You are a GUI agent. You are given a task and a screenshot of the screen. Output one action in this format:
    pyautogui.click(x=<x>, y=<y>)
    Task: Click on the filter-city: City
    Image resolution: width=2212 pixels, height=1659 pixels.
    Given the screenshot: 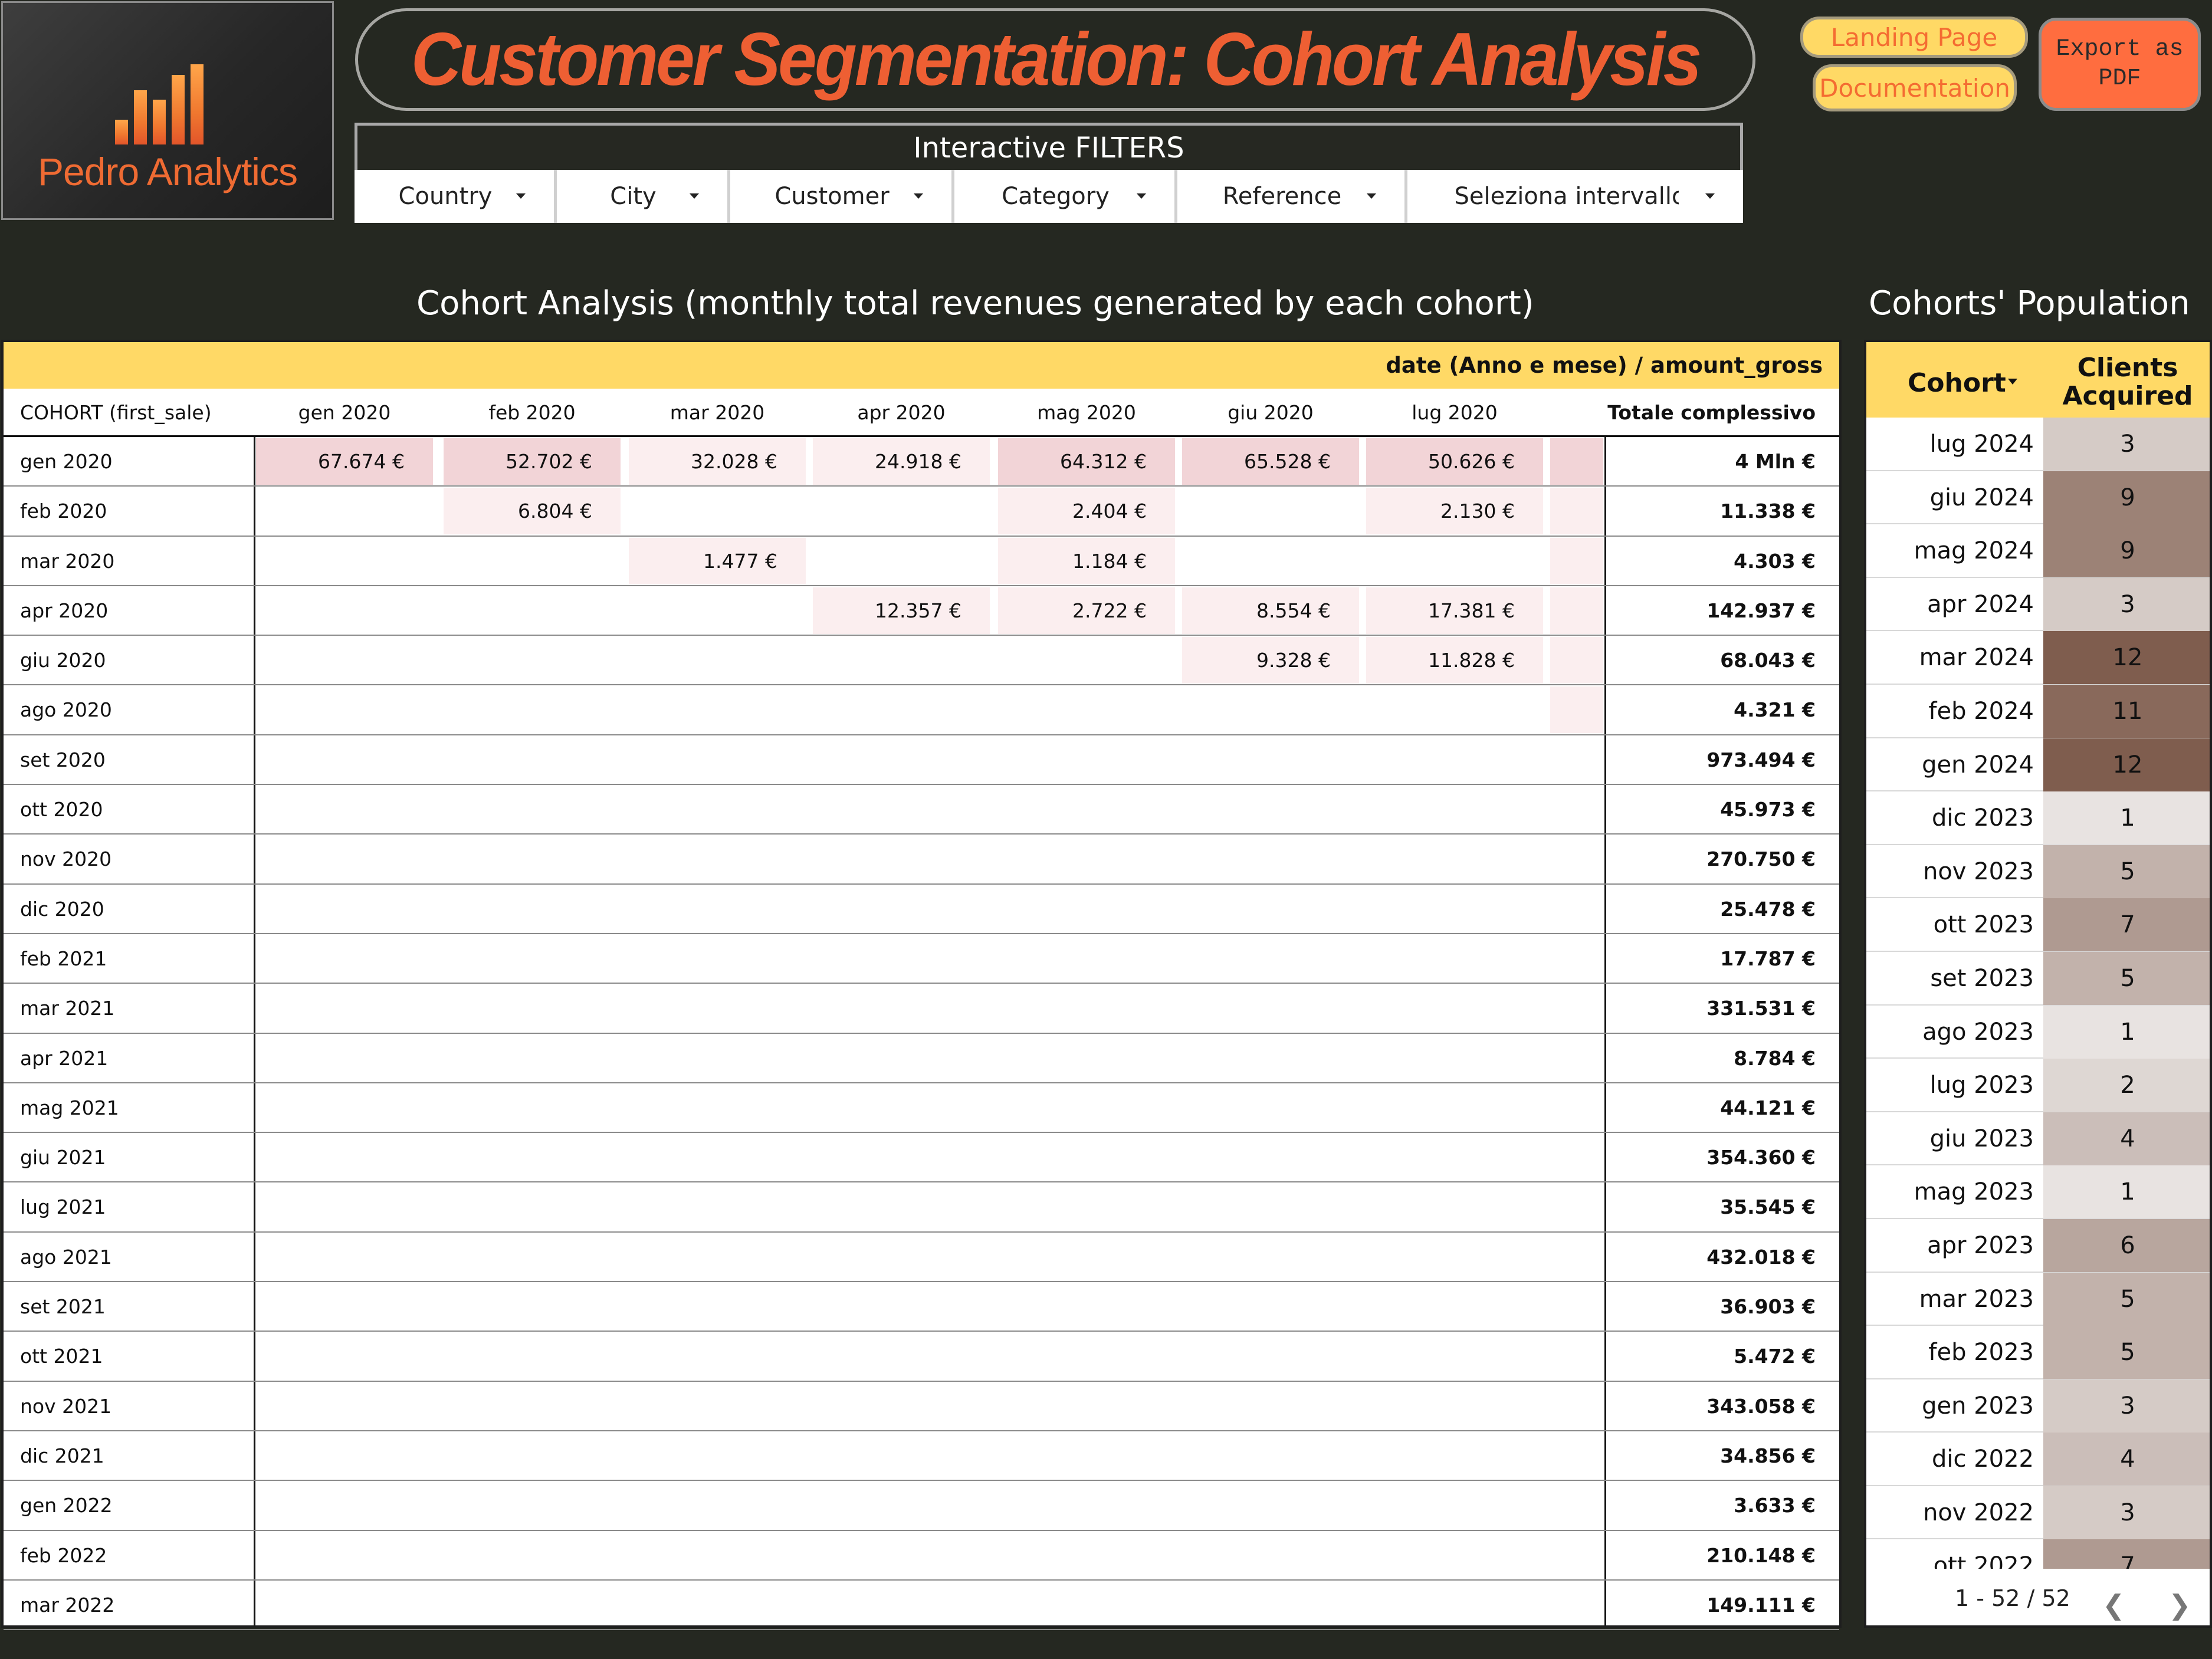 What is the action you would take?
    pyautogui.click(x=643, y=196)
    